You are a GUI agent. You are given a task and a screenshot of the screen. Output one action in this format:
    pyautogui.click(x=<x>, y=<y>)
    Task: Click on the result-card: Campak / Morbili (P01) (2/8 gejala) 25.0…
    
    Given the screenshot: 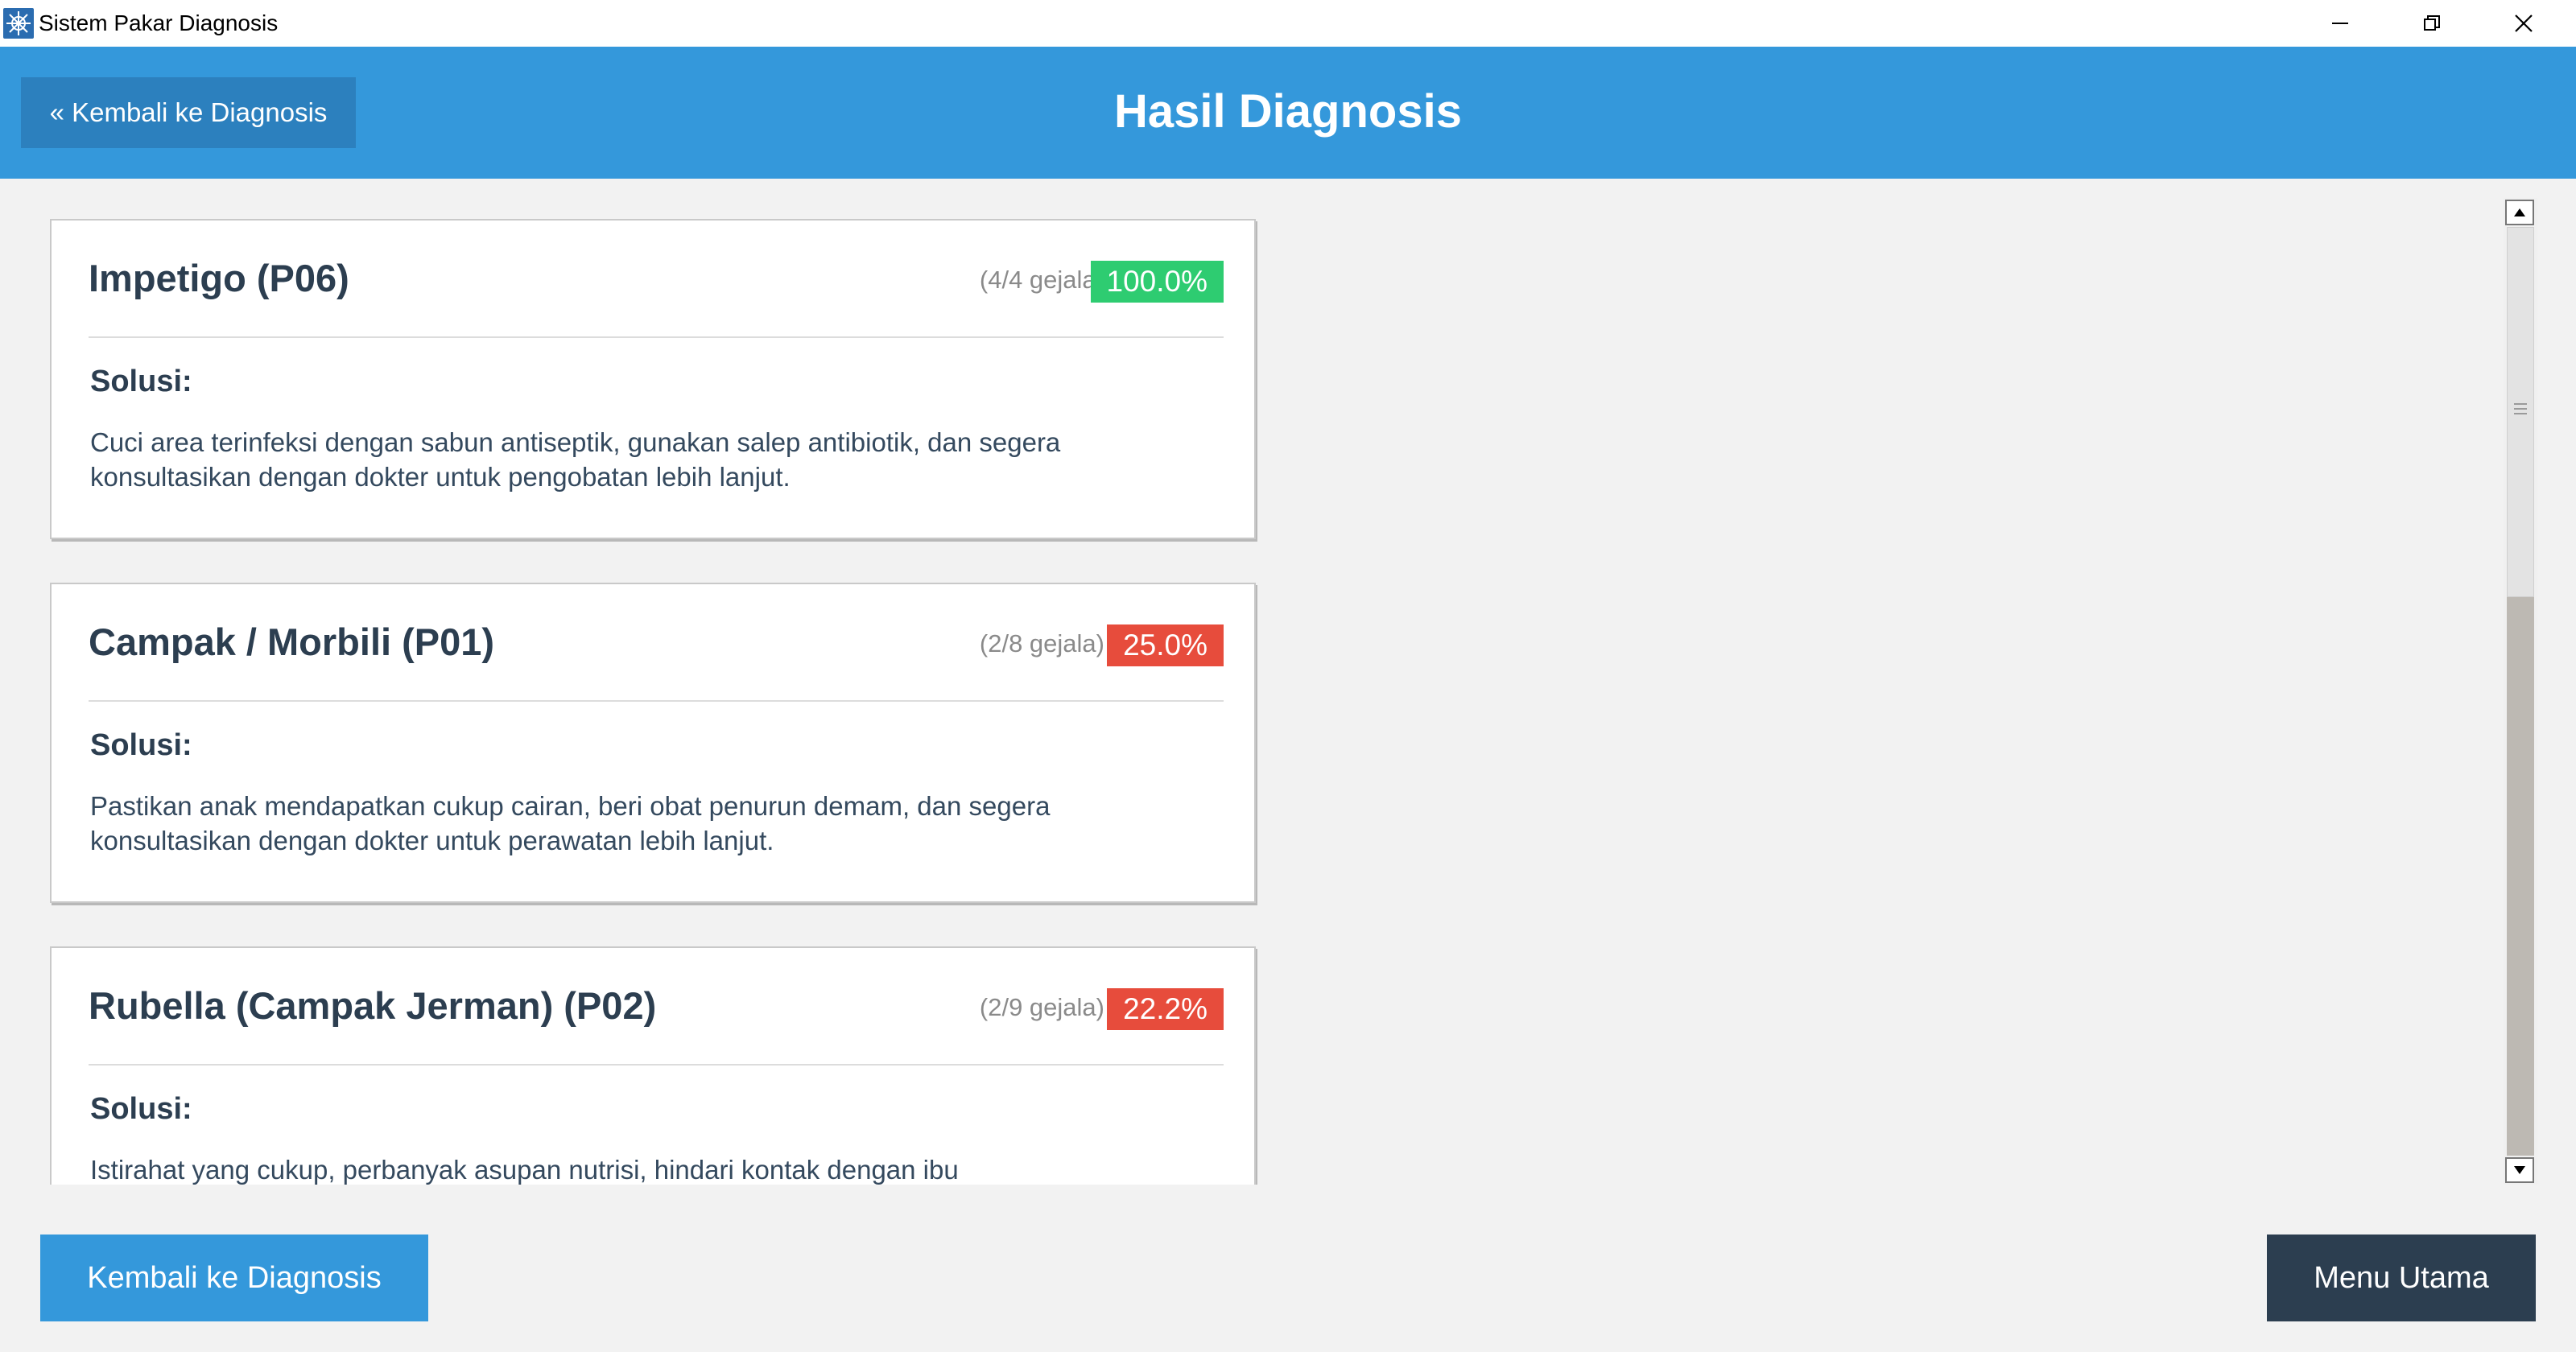 What is the action you would take?
    pyautogui.click(x=653, y=743)
    